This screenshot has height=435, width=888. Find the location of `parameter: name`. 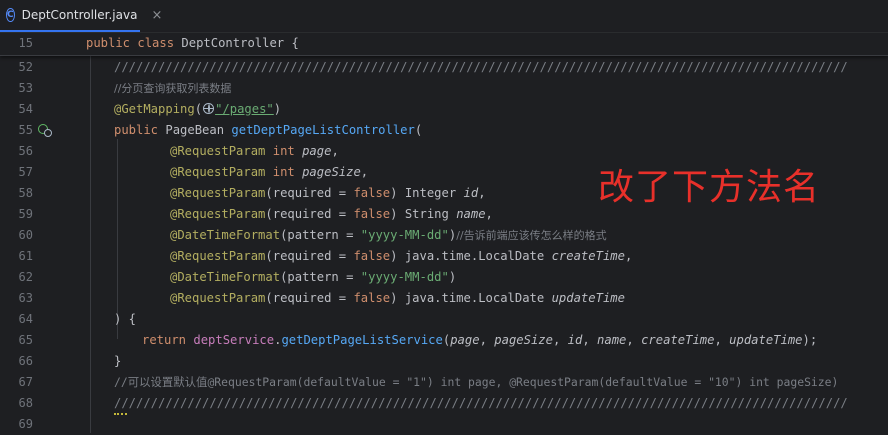

parameter: name is located at coordinates (471, 214).